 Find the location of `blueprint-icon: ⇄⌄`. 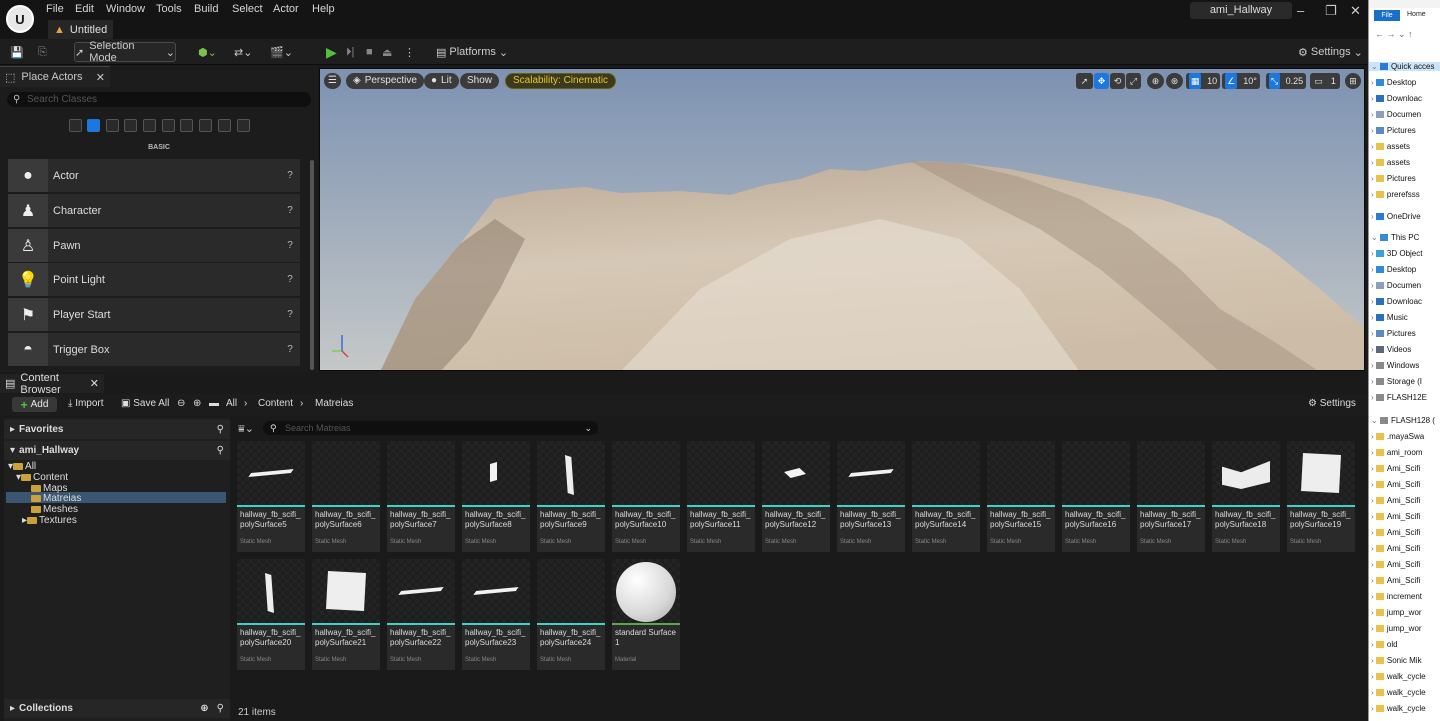

blueprint-icon: ⇄⌄ is located at coordinates (243, 52).